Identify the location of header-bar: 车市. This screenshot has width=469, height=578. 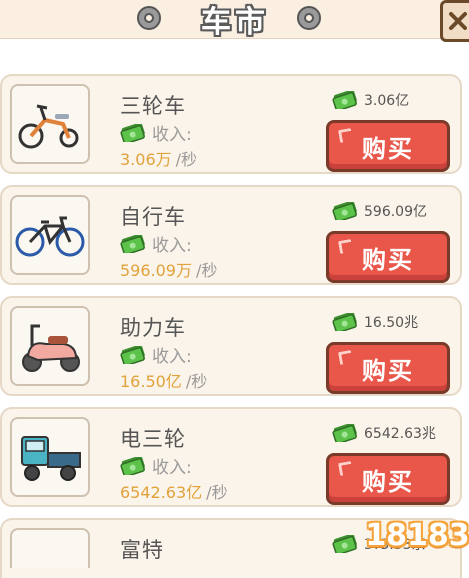
(234, 21).